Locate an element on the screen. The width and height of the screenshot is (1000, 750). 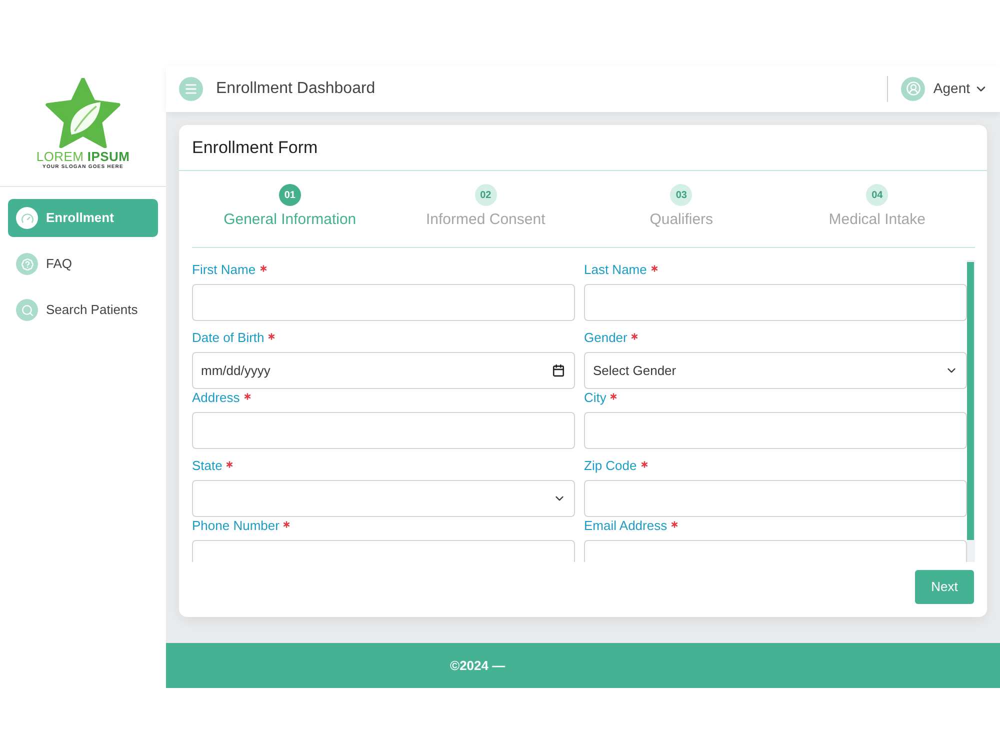
field-label: State is located at coordinates (207, 466).